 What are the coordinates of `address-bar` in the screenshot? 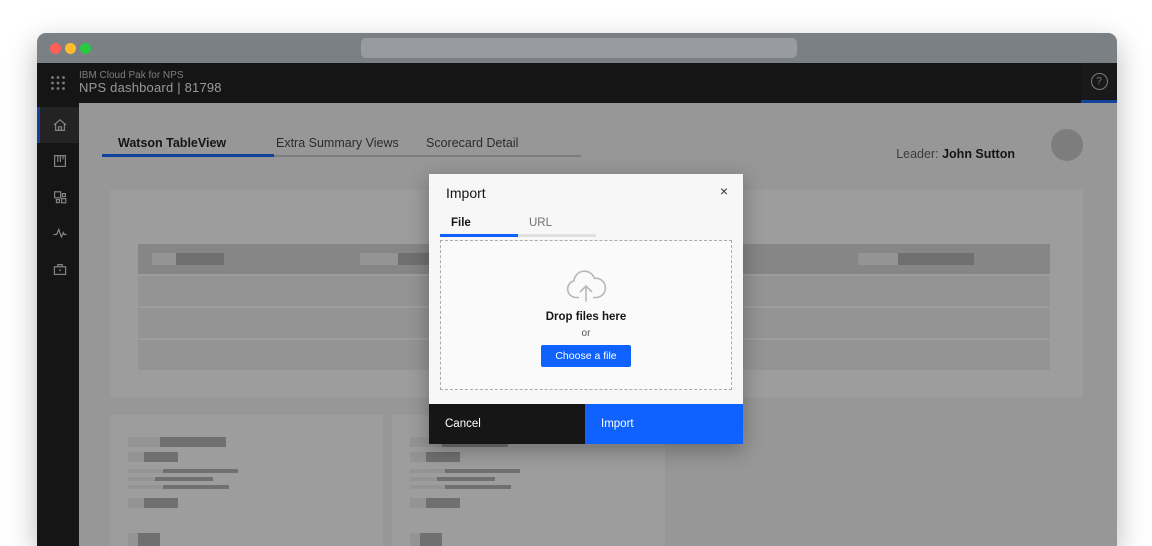 It's located at (579, 48).